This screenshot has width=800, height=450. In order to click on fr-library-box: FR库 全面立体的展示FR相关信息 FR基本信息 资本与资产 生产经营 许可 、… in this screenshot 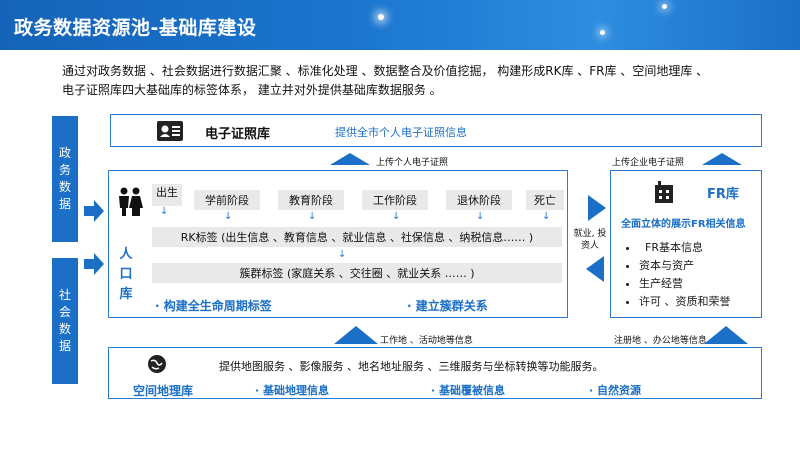, I will do `click(686, 244)`.